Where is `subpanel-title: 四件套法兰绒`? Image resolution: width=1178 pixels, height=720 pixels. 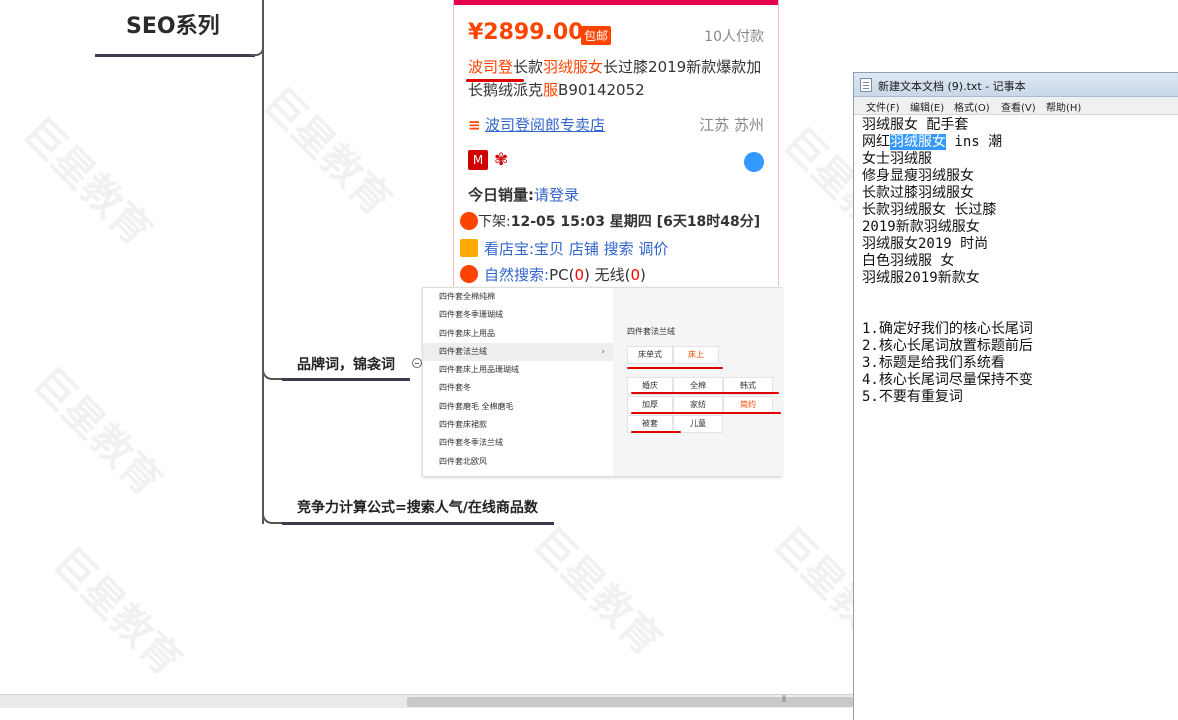
subpanel-title: 四件套法兰绒 is located at coordinates (651, 331).